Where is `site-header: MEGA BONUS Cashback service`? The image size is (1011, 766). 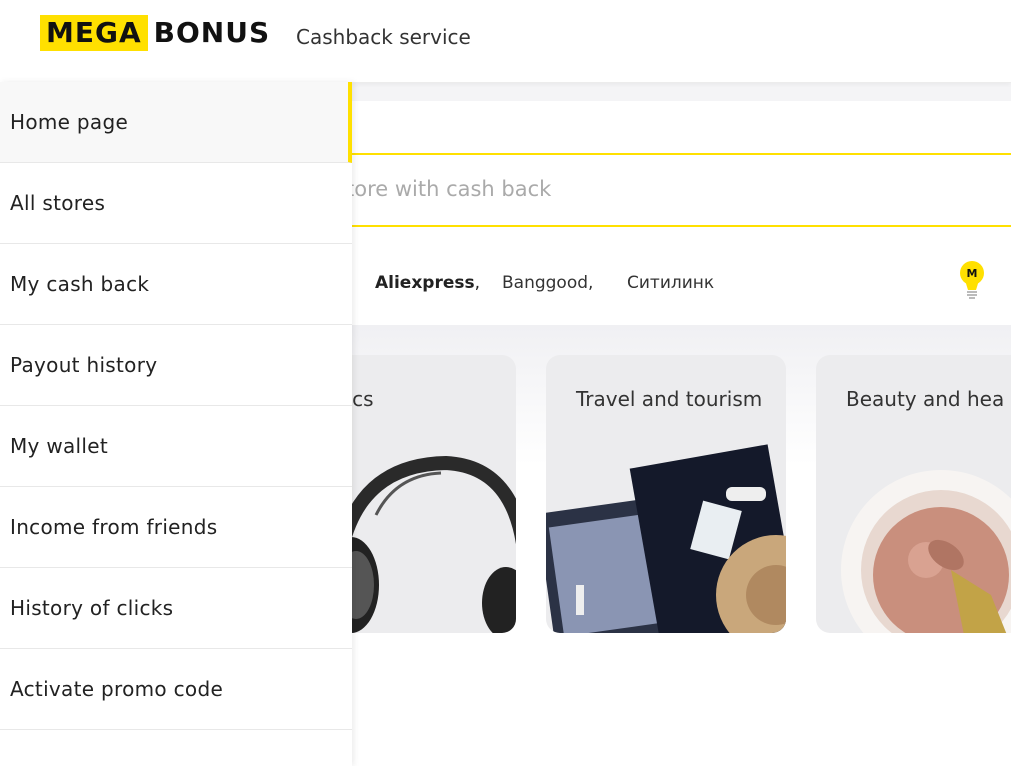 site-header: MEGA BONUS Cashback service is located at coordinates (505, 41).